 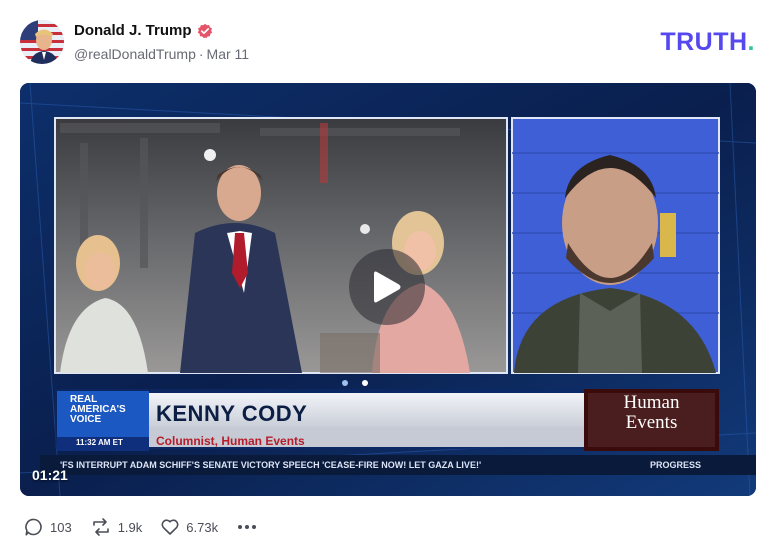 I want to click on reply-button: 103, so click(x=48, y=527).